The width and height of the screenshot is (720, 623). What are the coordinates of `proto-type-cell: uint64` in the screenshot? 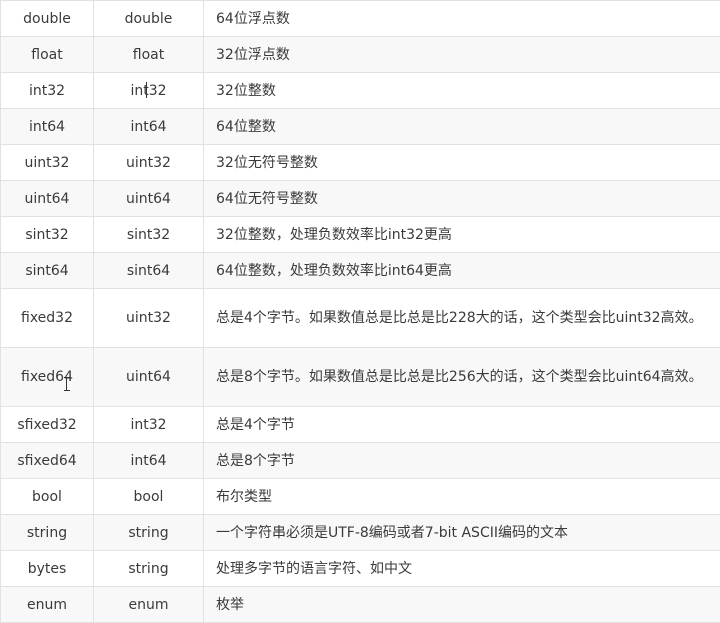 It's located at (47, 199).